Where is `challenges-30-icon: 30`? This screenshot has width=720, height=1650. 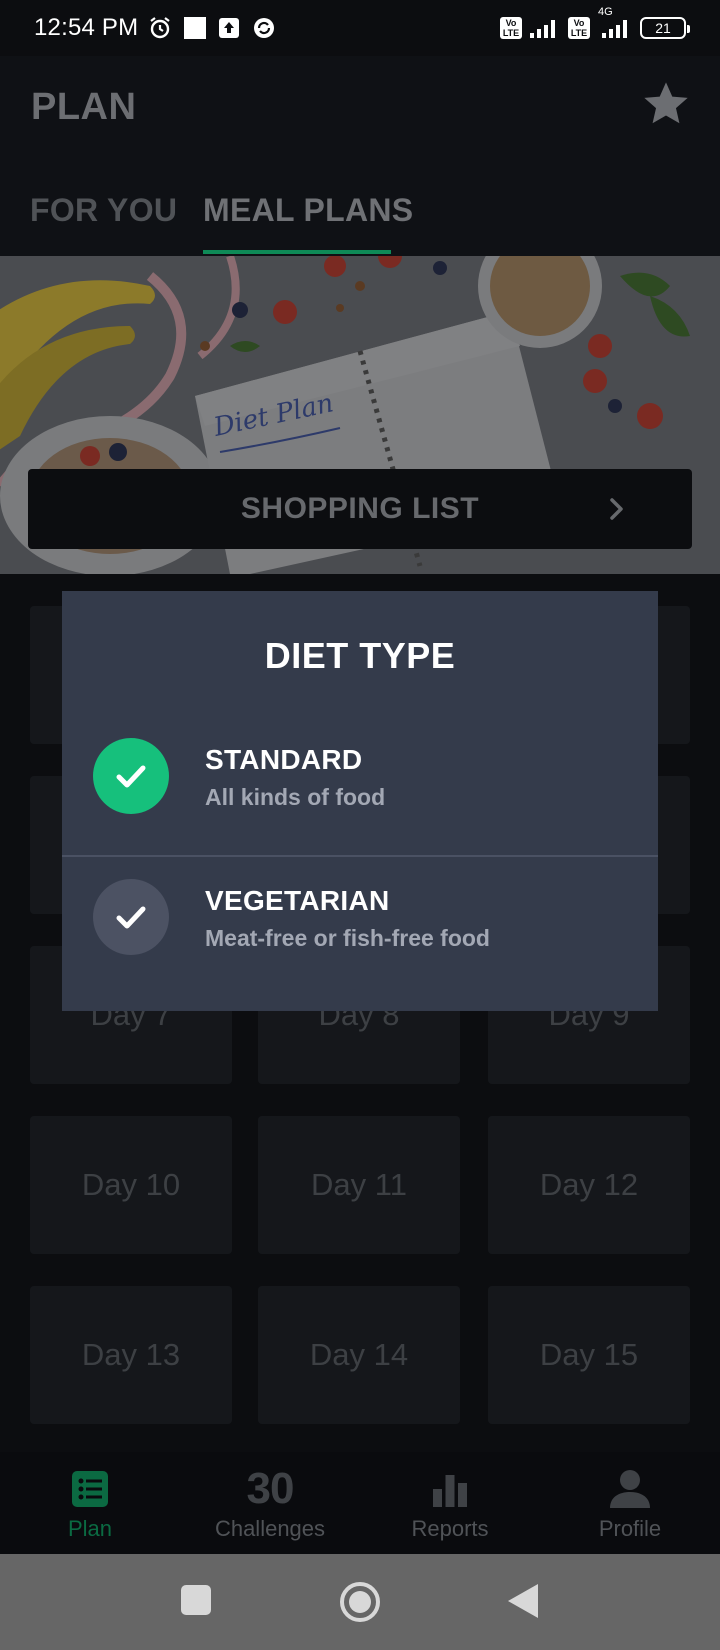 challenges-30-icon: 30 is located at coordinates (270, 1488).